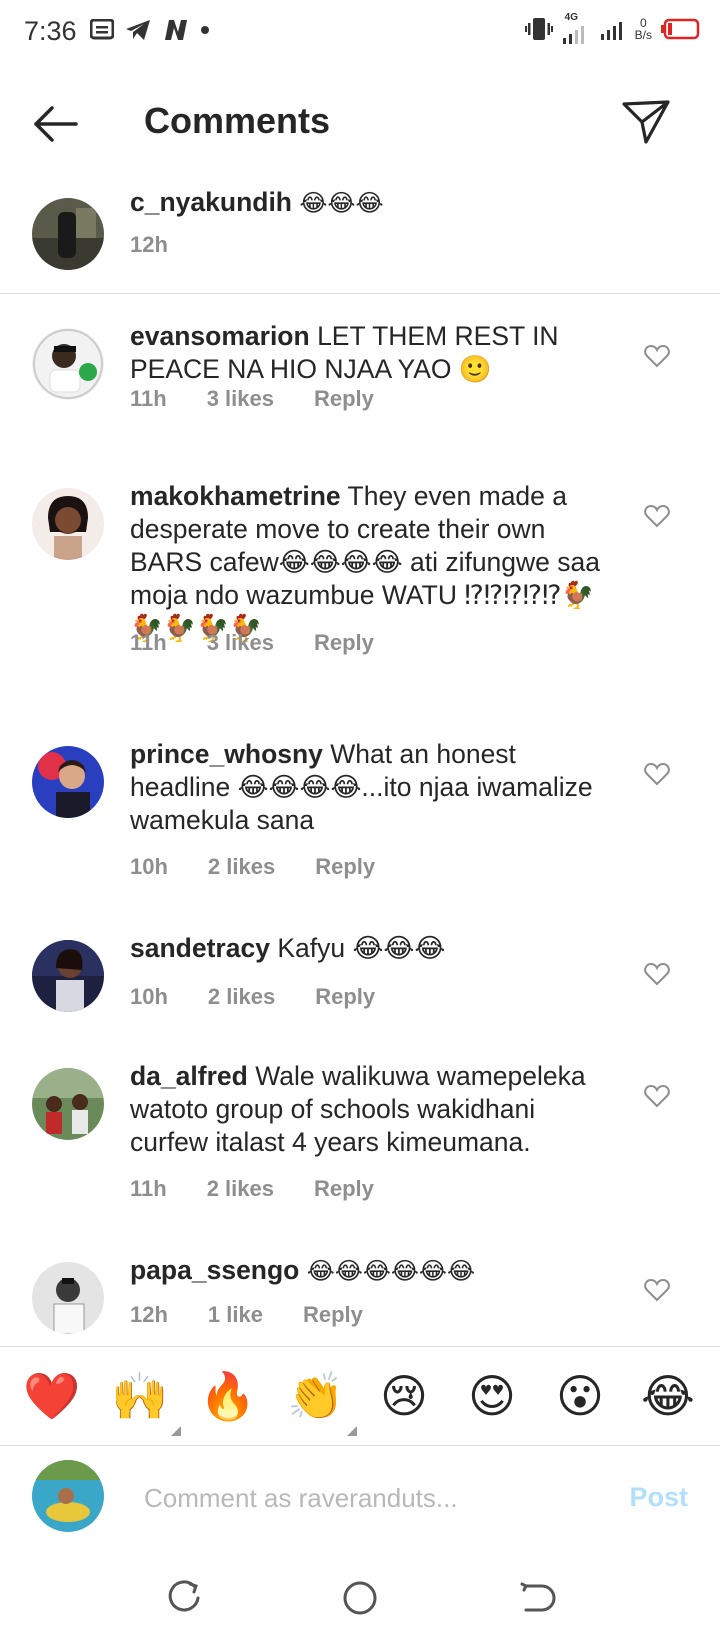 The width and height of the screenshot is (720, 1640). I want to click on comment-meta: 12h 1 like Reply, so click(266, 1315).